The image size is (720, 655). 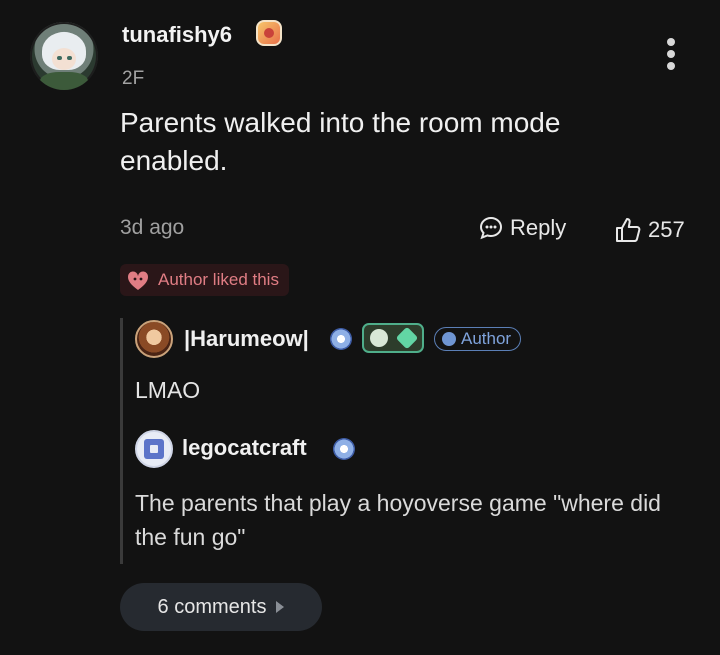 What do you see at coordinates (138, 280) in the screenshot?
I see `author-liked-icon` at bounding box center [138, 280].